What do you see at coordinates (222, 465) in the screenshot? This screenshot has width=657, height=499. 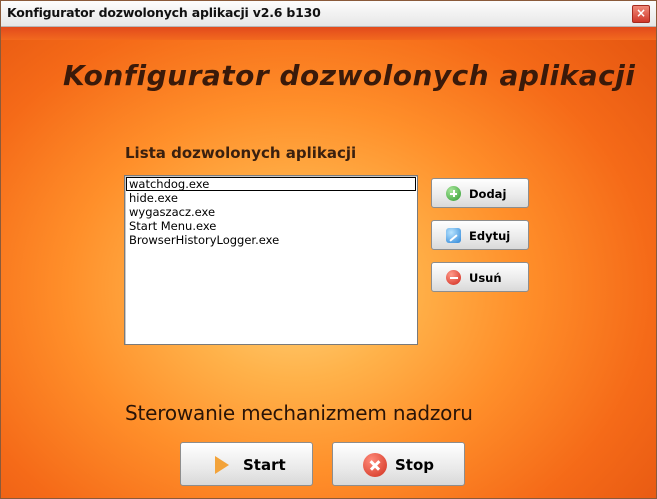 I see `play-icon` at bounding box center [222, 465].